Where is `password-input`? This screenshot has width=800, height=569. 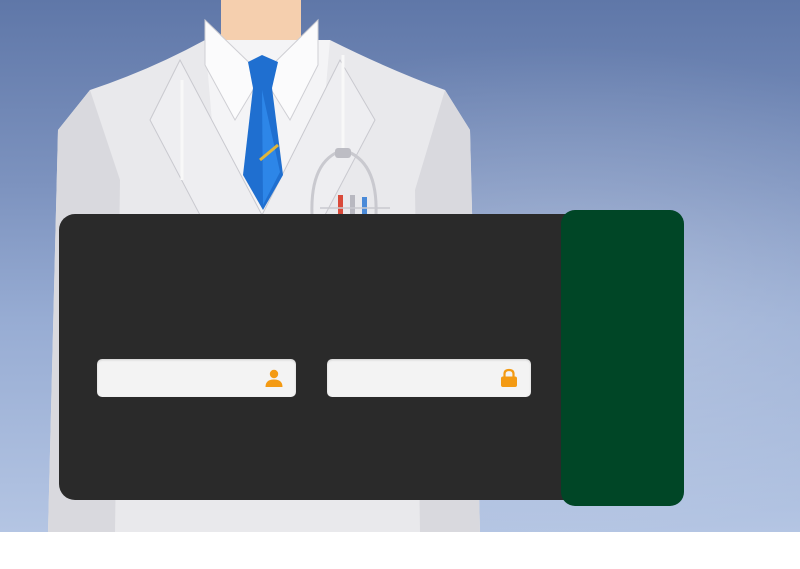
password-input is located at coordinates (407, 378).